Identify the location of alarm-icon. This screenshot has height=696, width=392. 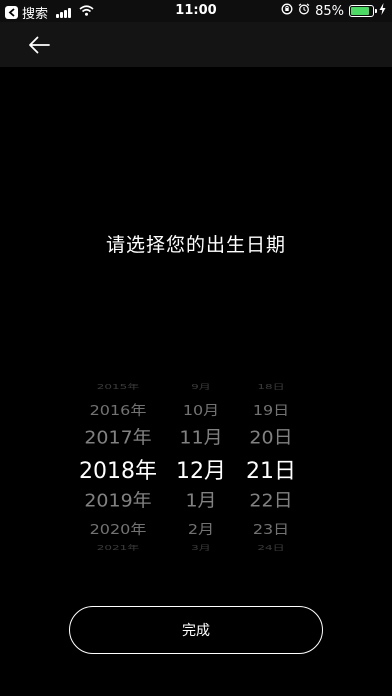
(304, 11).